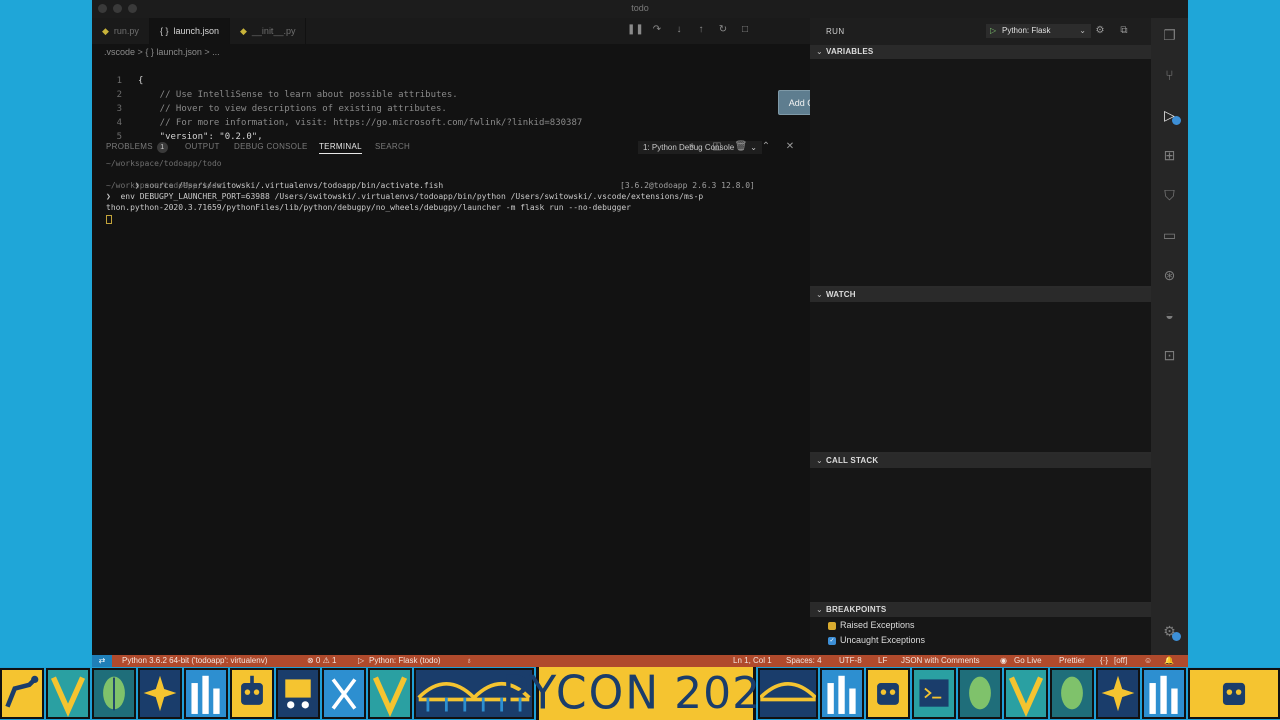 This screenshot has width=1280, height=720. What do you see at coordinates (701, 30) in the screenshot?
I see `step-out-icon: ↑` at bounding box center [701, 30].